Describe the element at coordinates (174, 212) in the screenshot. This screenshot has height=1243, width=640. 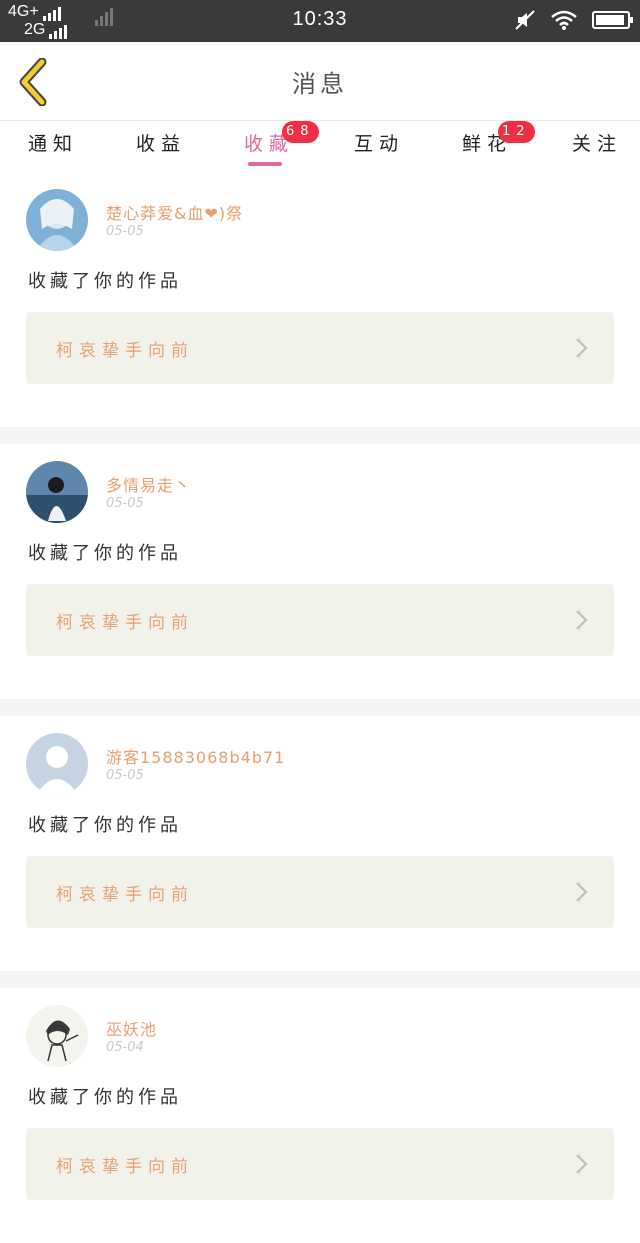
I see `username: 楚心莽爱&血❤)祭` at that location.